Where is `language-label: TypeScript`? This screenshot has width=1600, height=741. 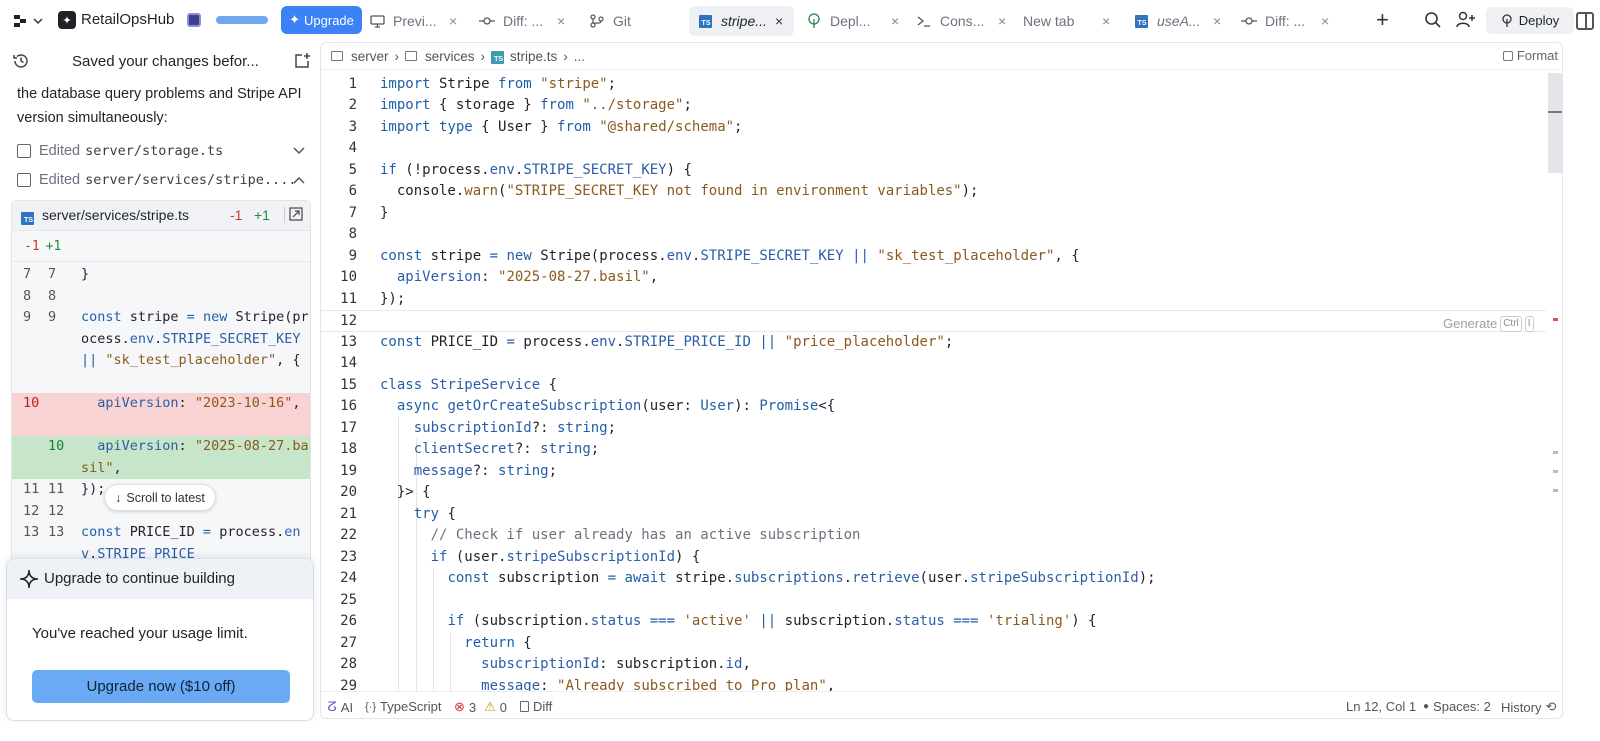 language-label: TypeScript is located at coordinates (411, 706).